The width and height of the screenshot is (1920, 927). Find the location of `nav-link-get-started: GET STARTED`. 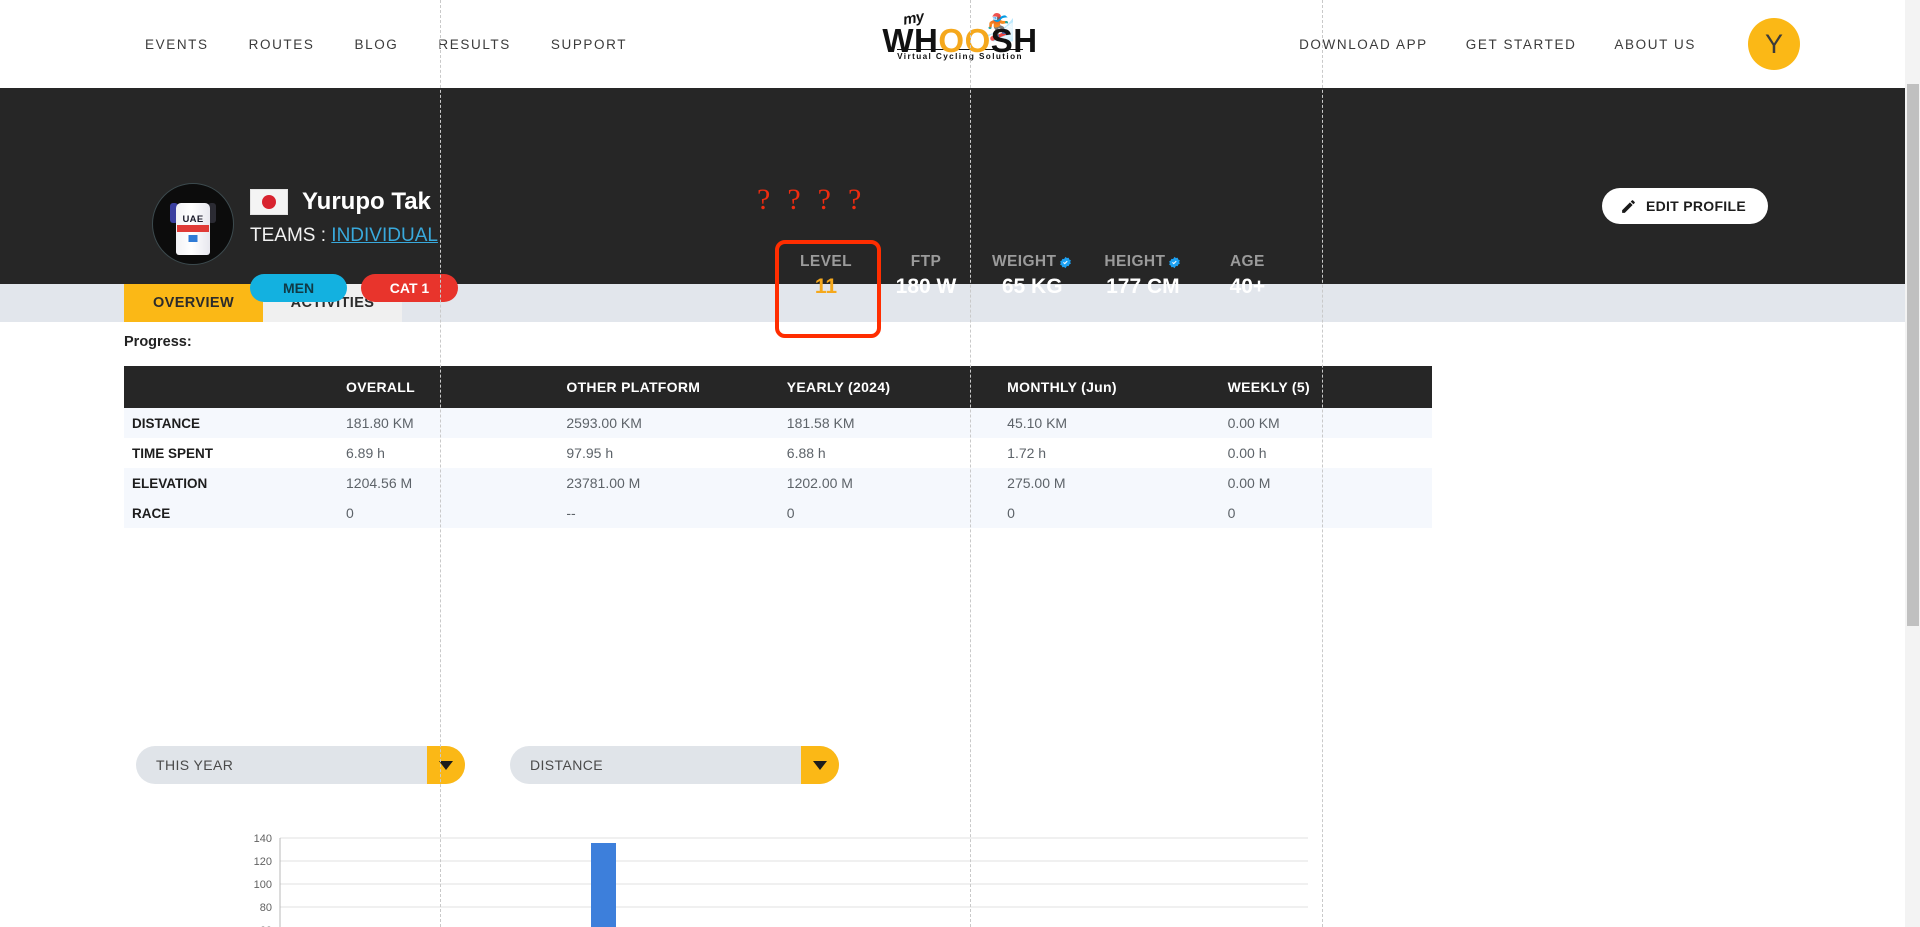

nav-link-get-started: GET STARTED is located at coordinates (1521, 44).